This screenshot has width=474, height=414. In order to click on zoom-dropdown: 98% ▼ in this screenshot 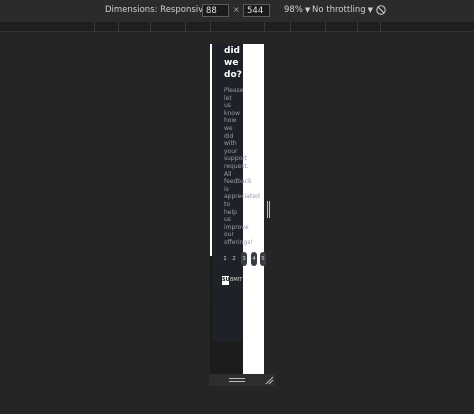, I will do `click(297, 10)`.